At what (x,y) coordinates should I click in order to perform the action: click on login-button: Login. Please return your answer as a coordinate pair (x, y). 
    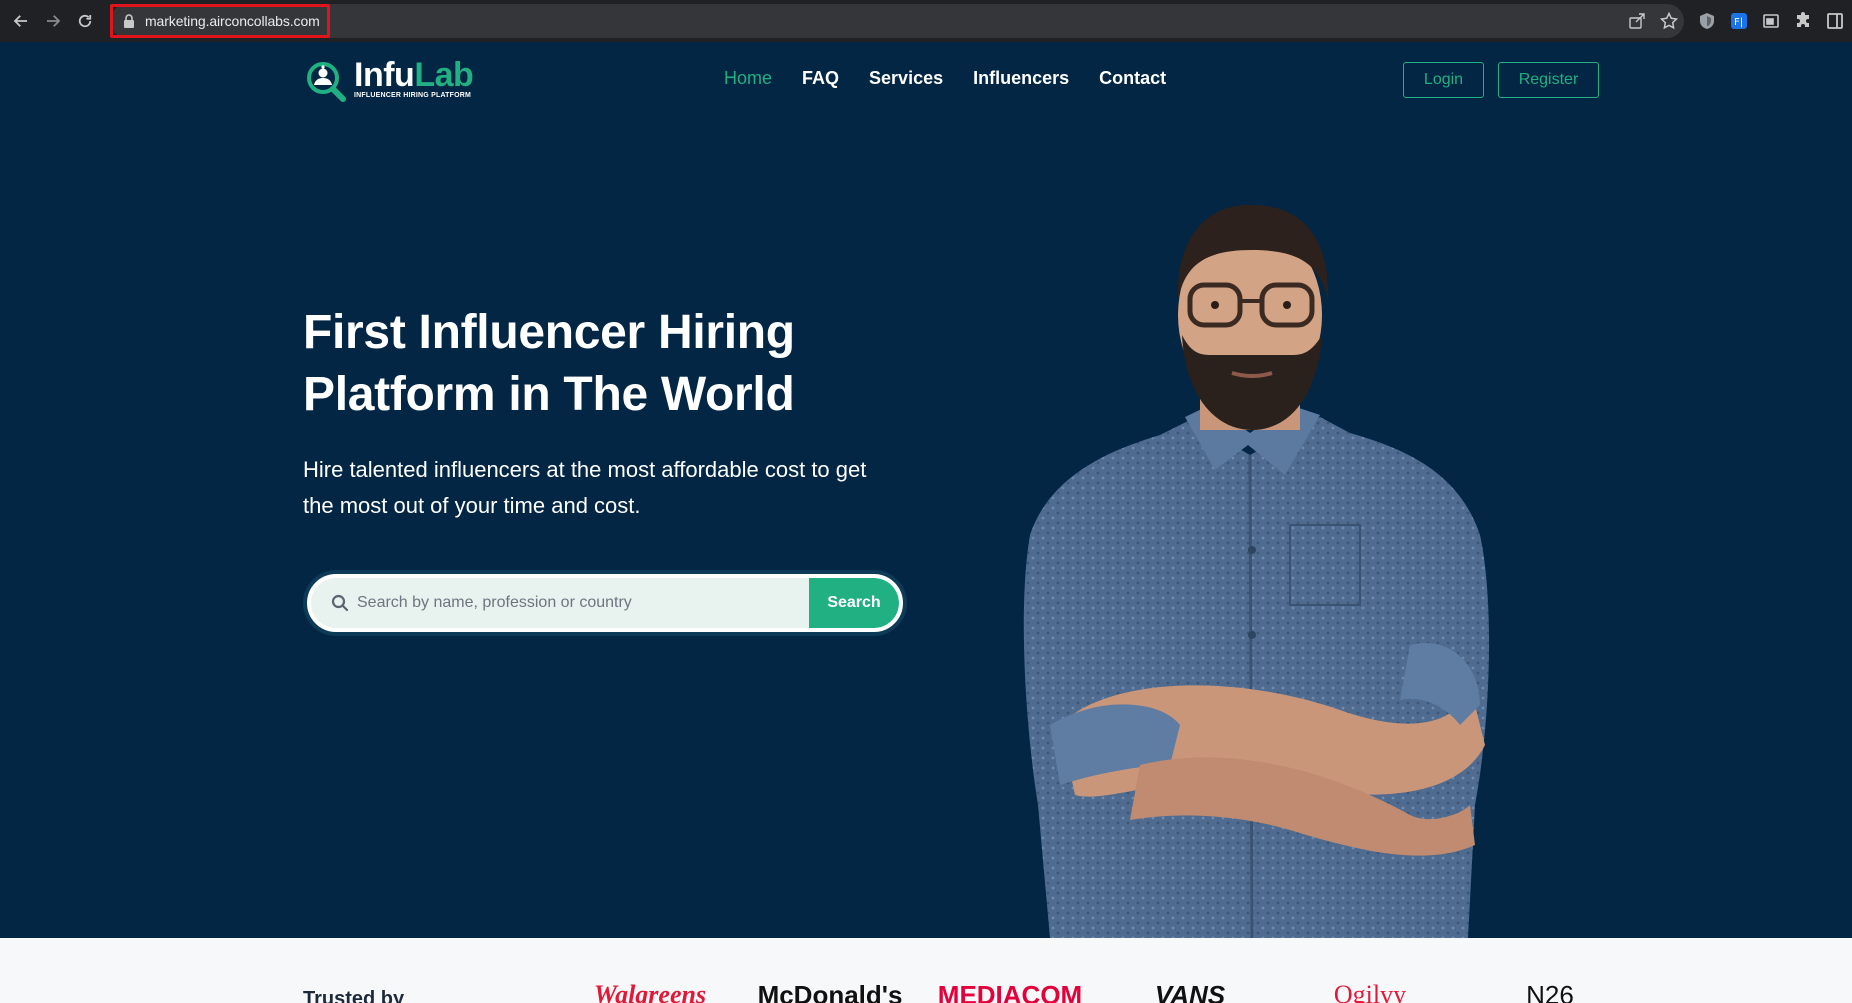
    Looking at the image, I should click on (1443, 80).